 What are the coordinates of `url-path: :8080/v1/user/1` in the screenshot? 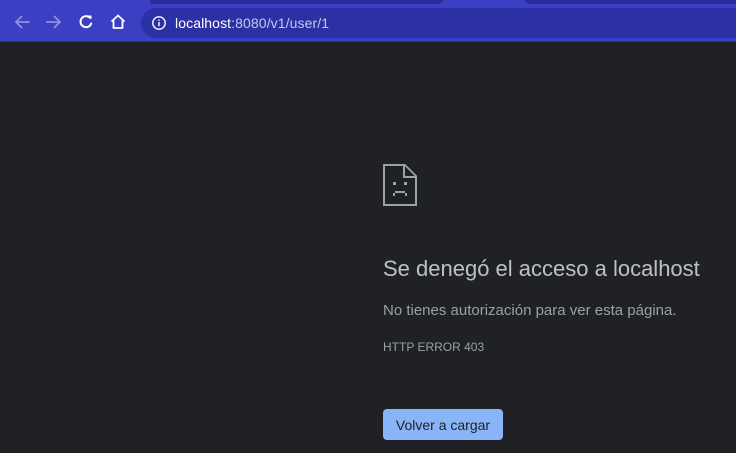 It's located at (280, 23).